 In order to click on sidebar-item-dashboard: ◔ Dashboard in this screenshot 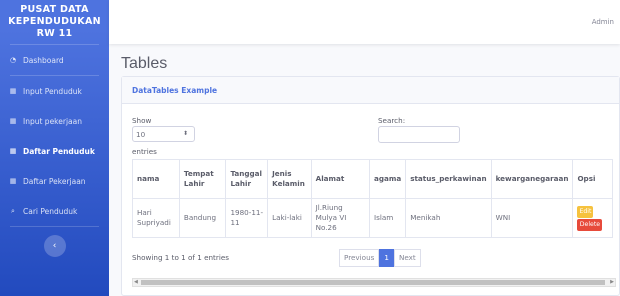, I will do `click(54, 60)`.